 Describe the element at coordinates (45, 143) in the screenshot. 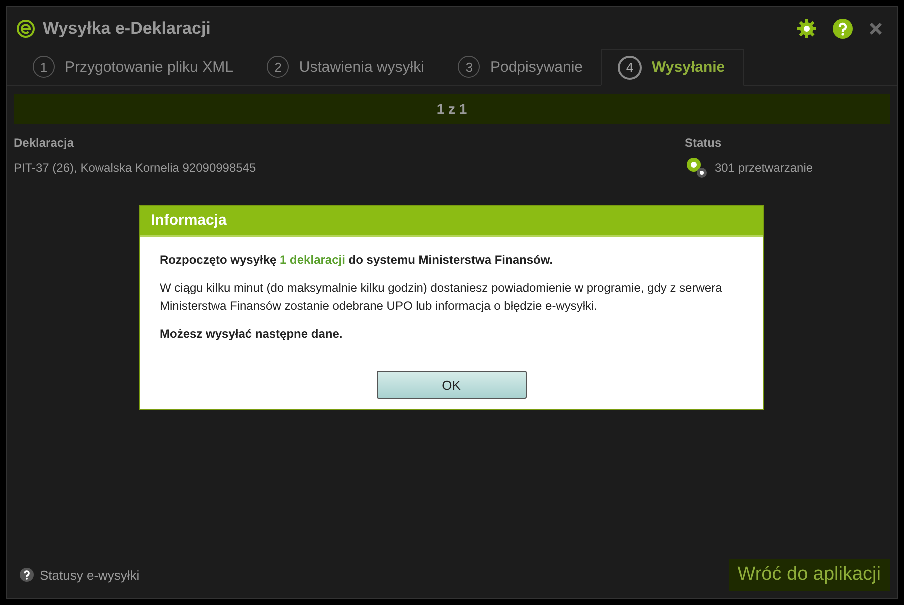

I see `column-header: Deklaracja` at that location.